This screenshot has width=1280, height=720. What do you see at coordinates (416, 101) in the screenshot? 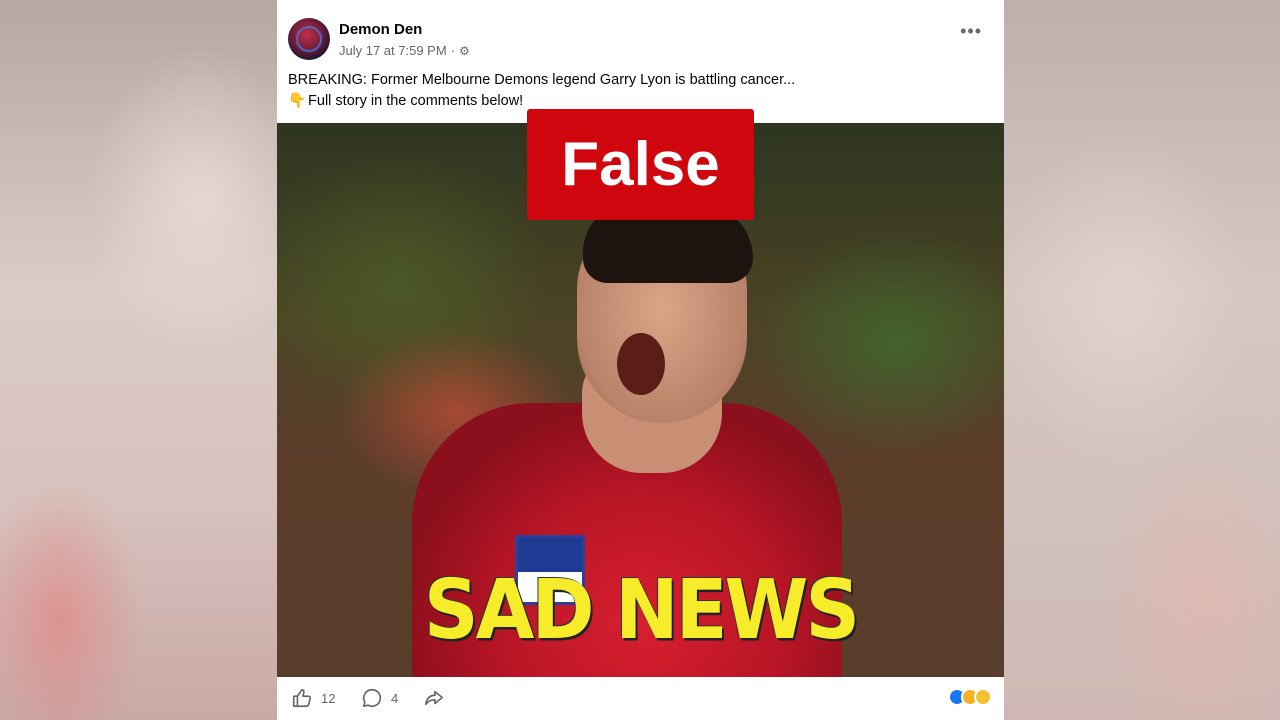
I see `post-text-line-2: Full story in the comments below!` at bounding box center [416, 101].